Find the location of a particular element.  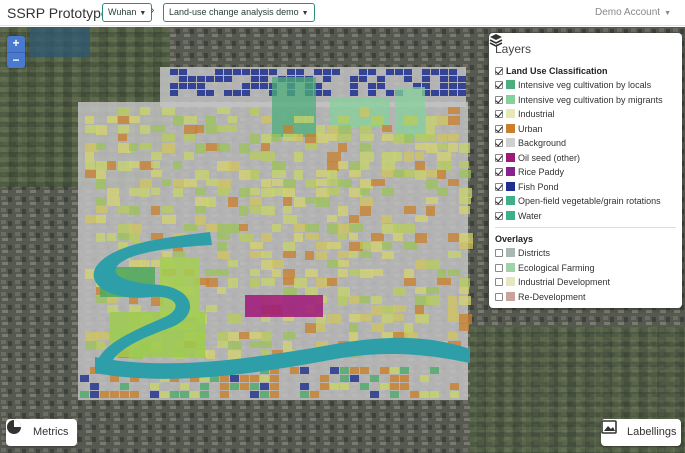

zoom-out-button: − is located at coordinates (16, 60).